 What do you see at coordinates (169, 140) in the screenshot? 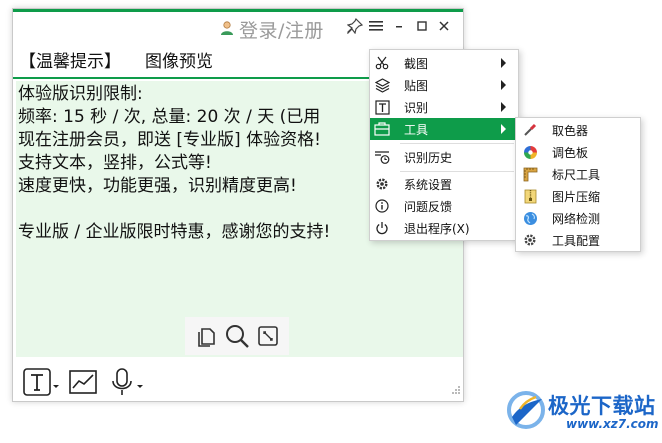
I see `text-line: 现在注册会员，即送 [专业版] 体验资格!` at bounding box center [169, 140].